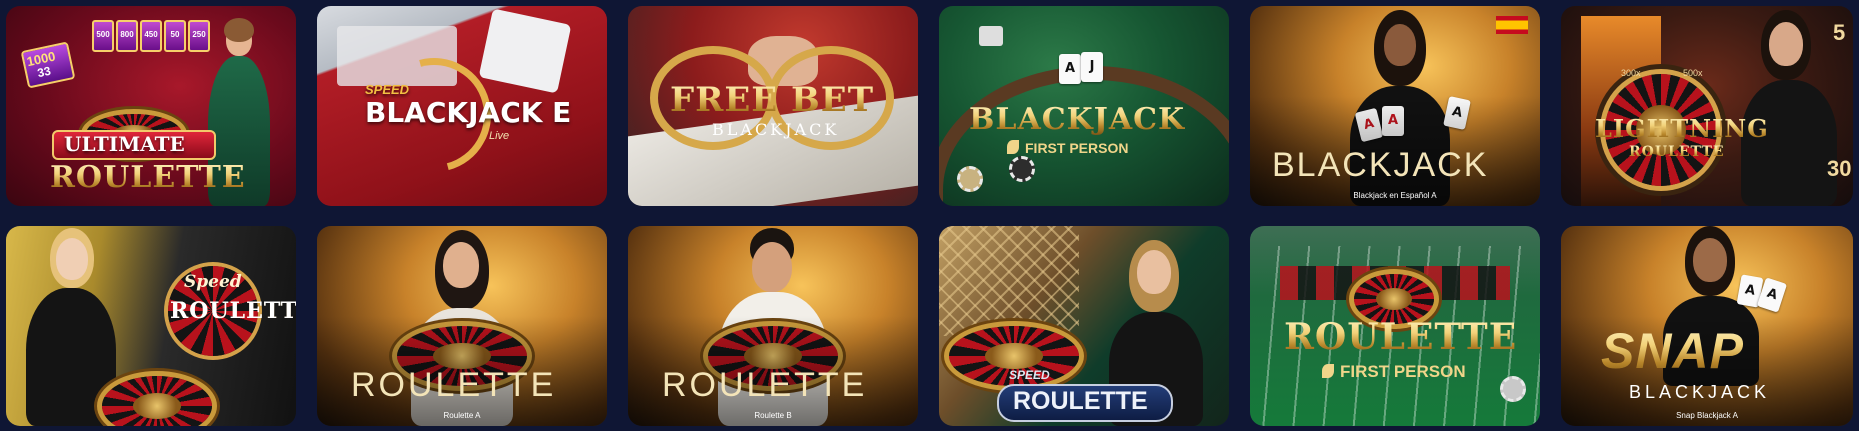  Describe the element at coordinates (1084, 326) in the screenshot. I see `game-tile-speed-roulette-deco: SPEED ROULETTE` at that location.